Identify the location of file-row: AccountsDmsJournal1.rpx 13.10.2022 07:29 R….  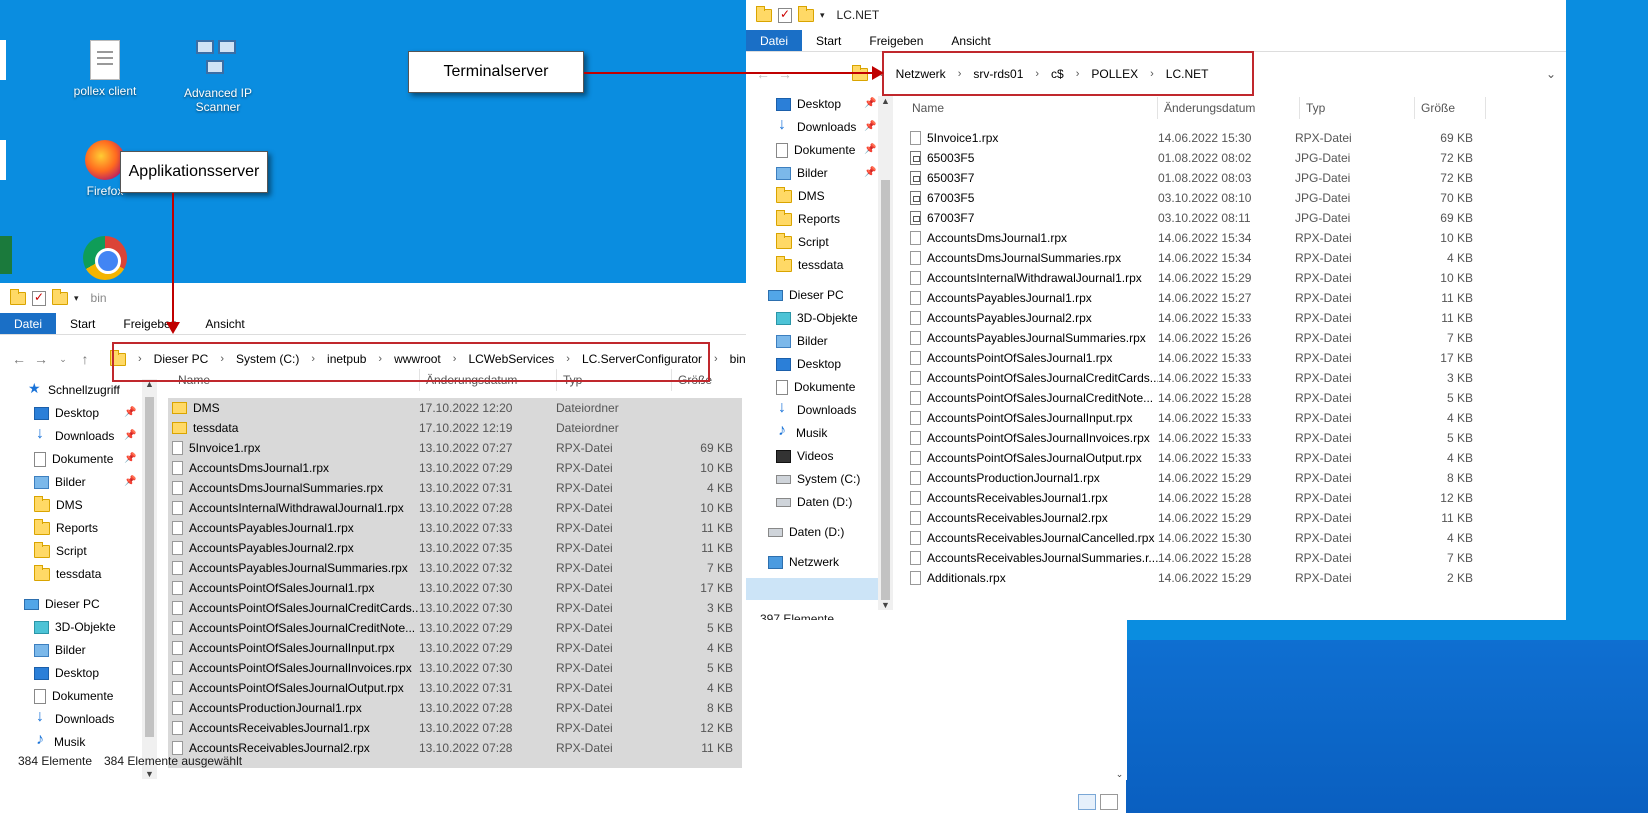
(457, 468).